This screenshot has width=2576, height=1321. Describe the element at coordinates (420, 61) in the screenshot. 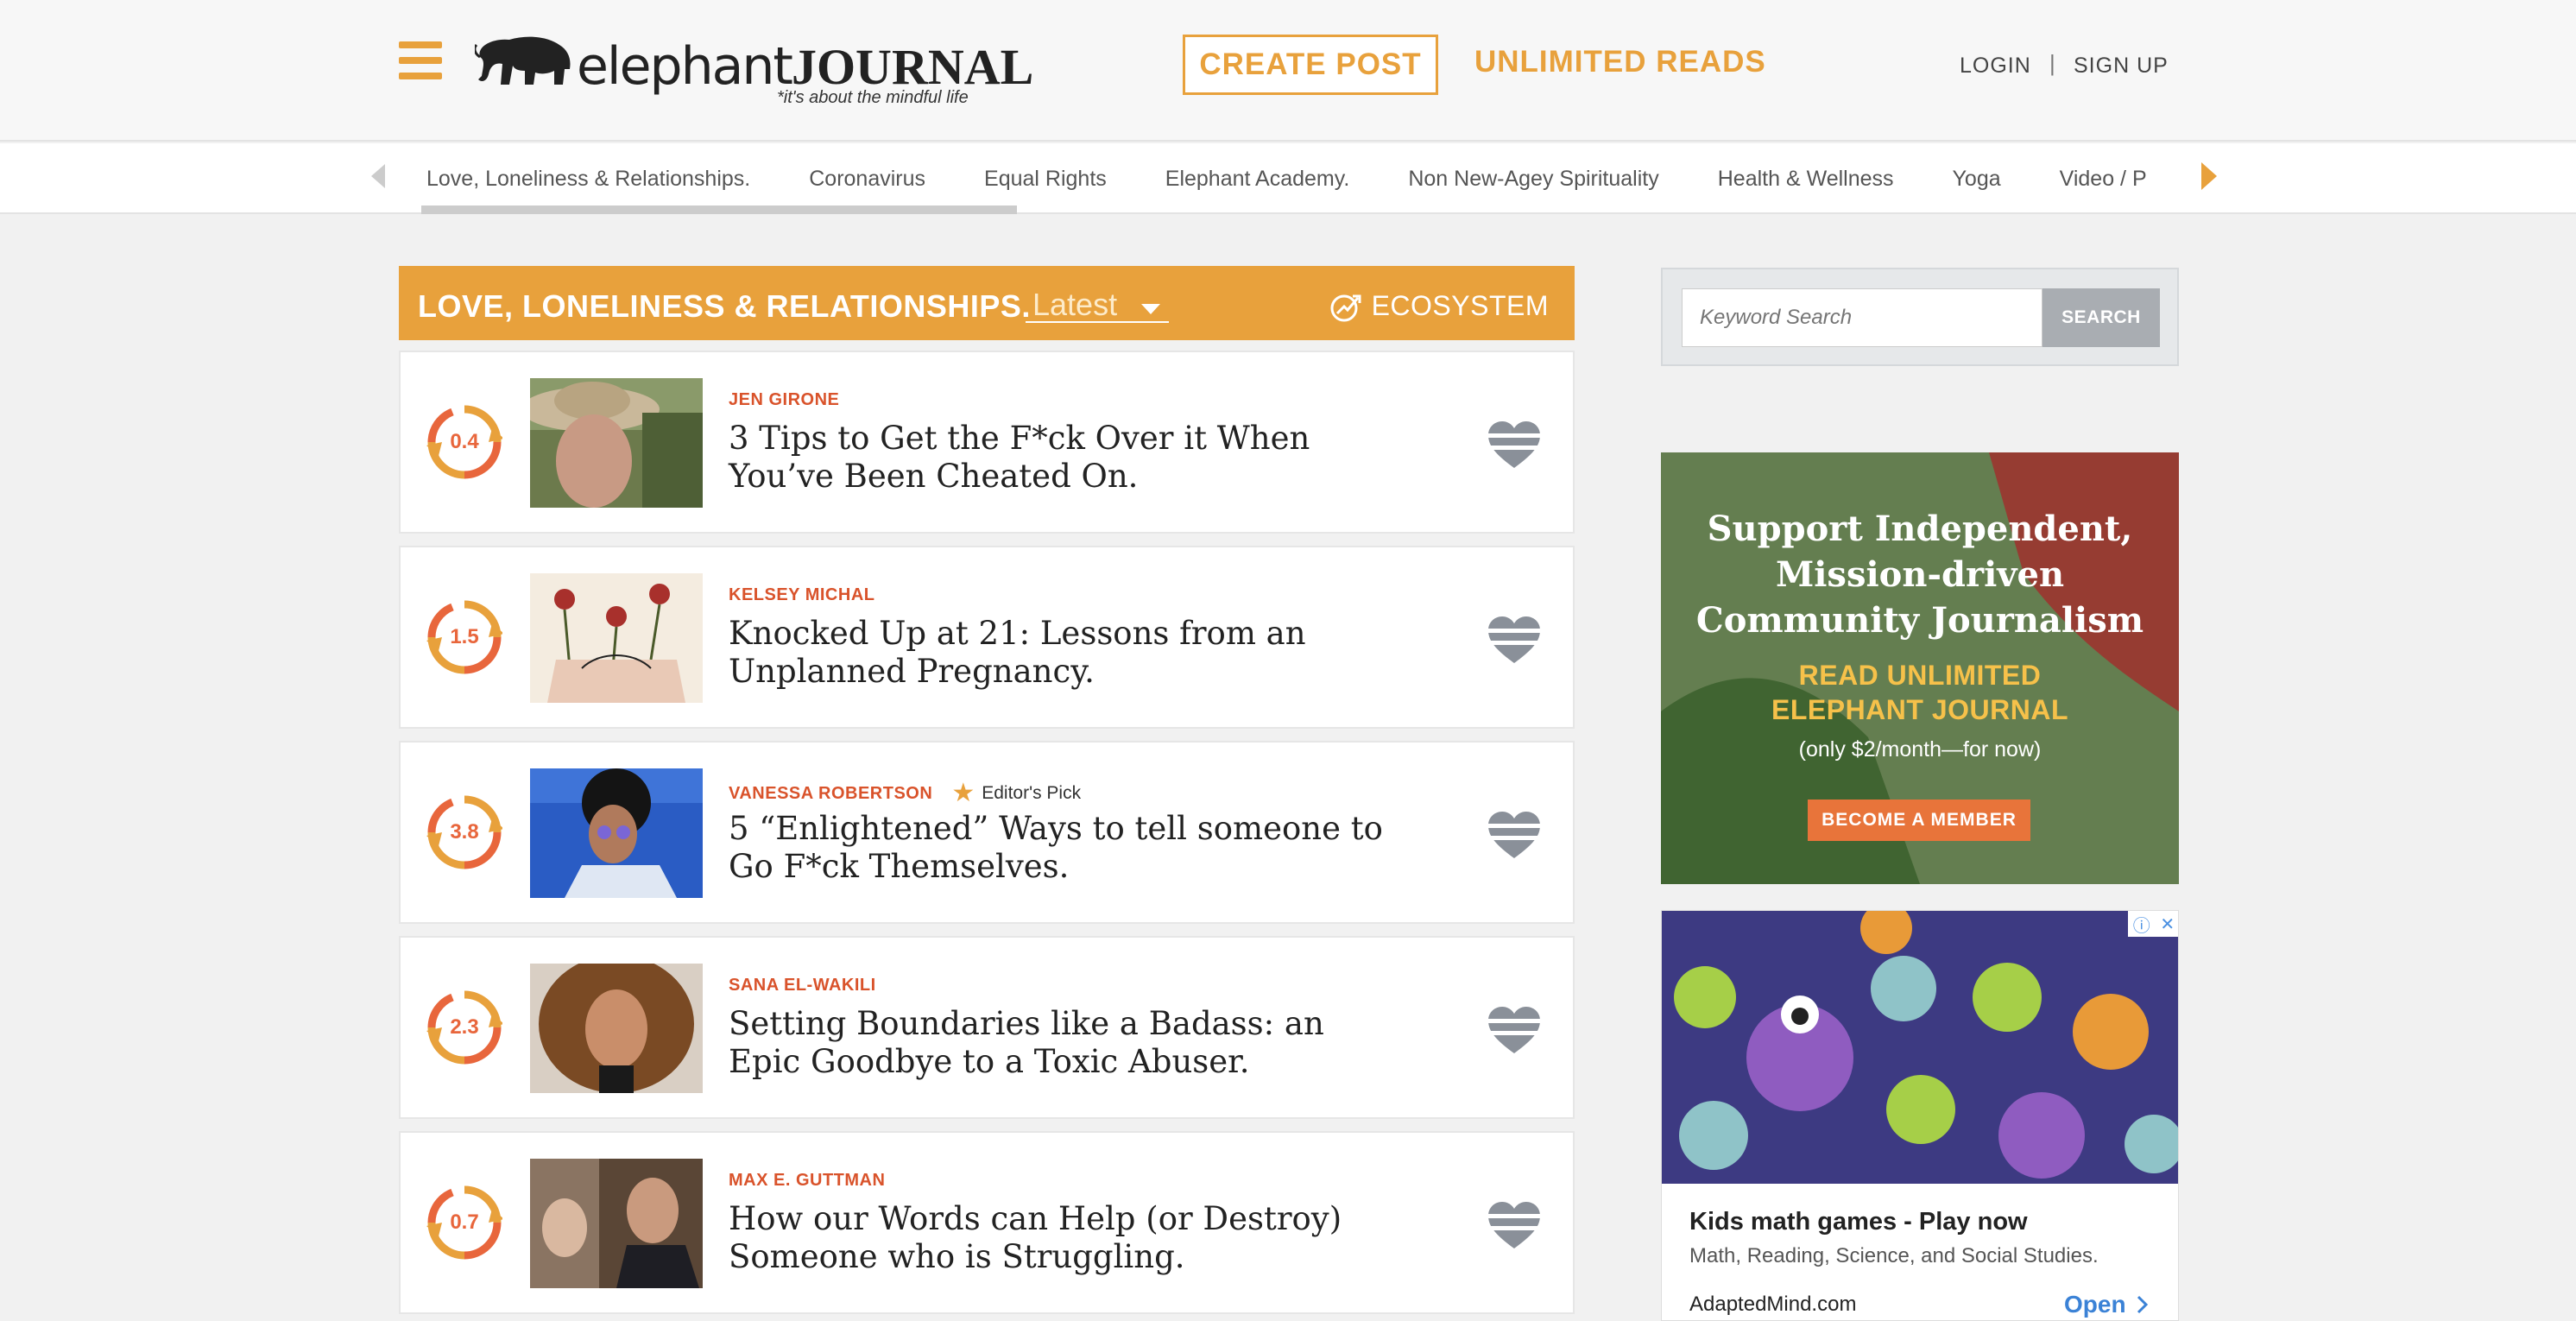

I see `menu-icon` at that location.